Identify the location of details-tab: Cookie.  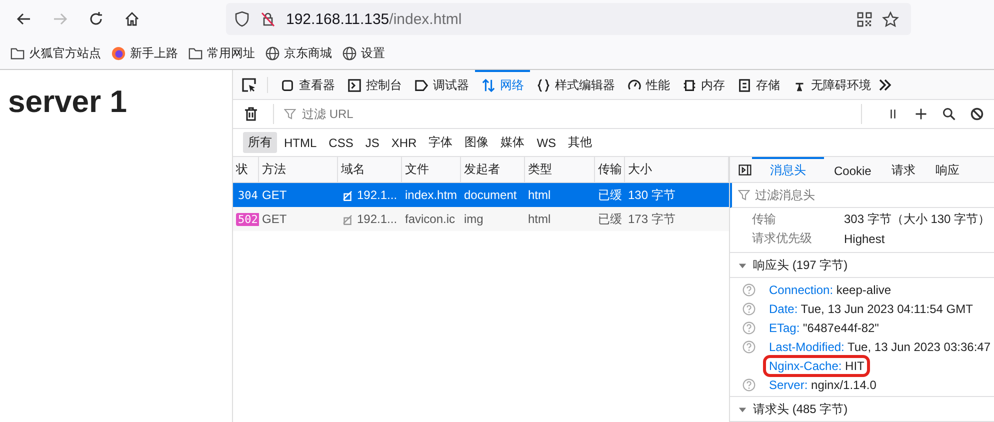
(853, 169).